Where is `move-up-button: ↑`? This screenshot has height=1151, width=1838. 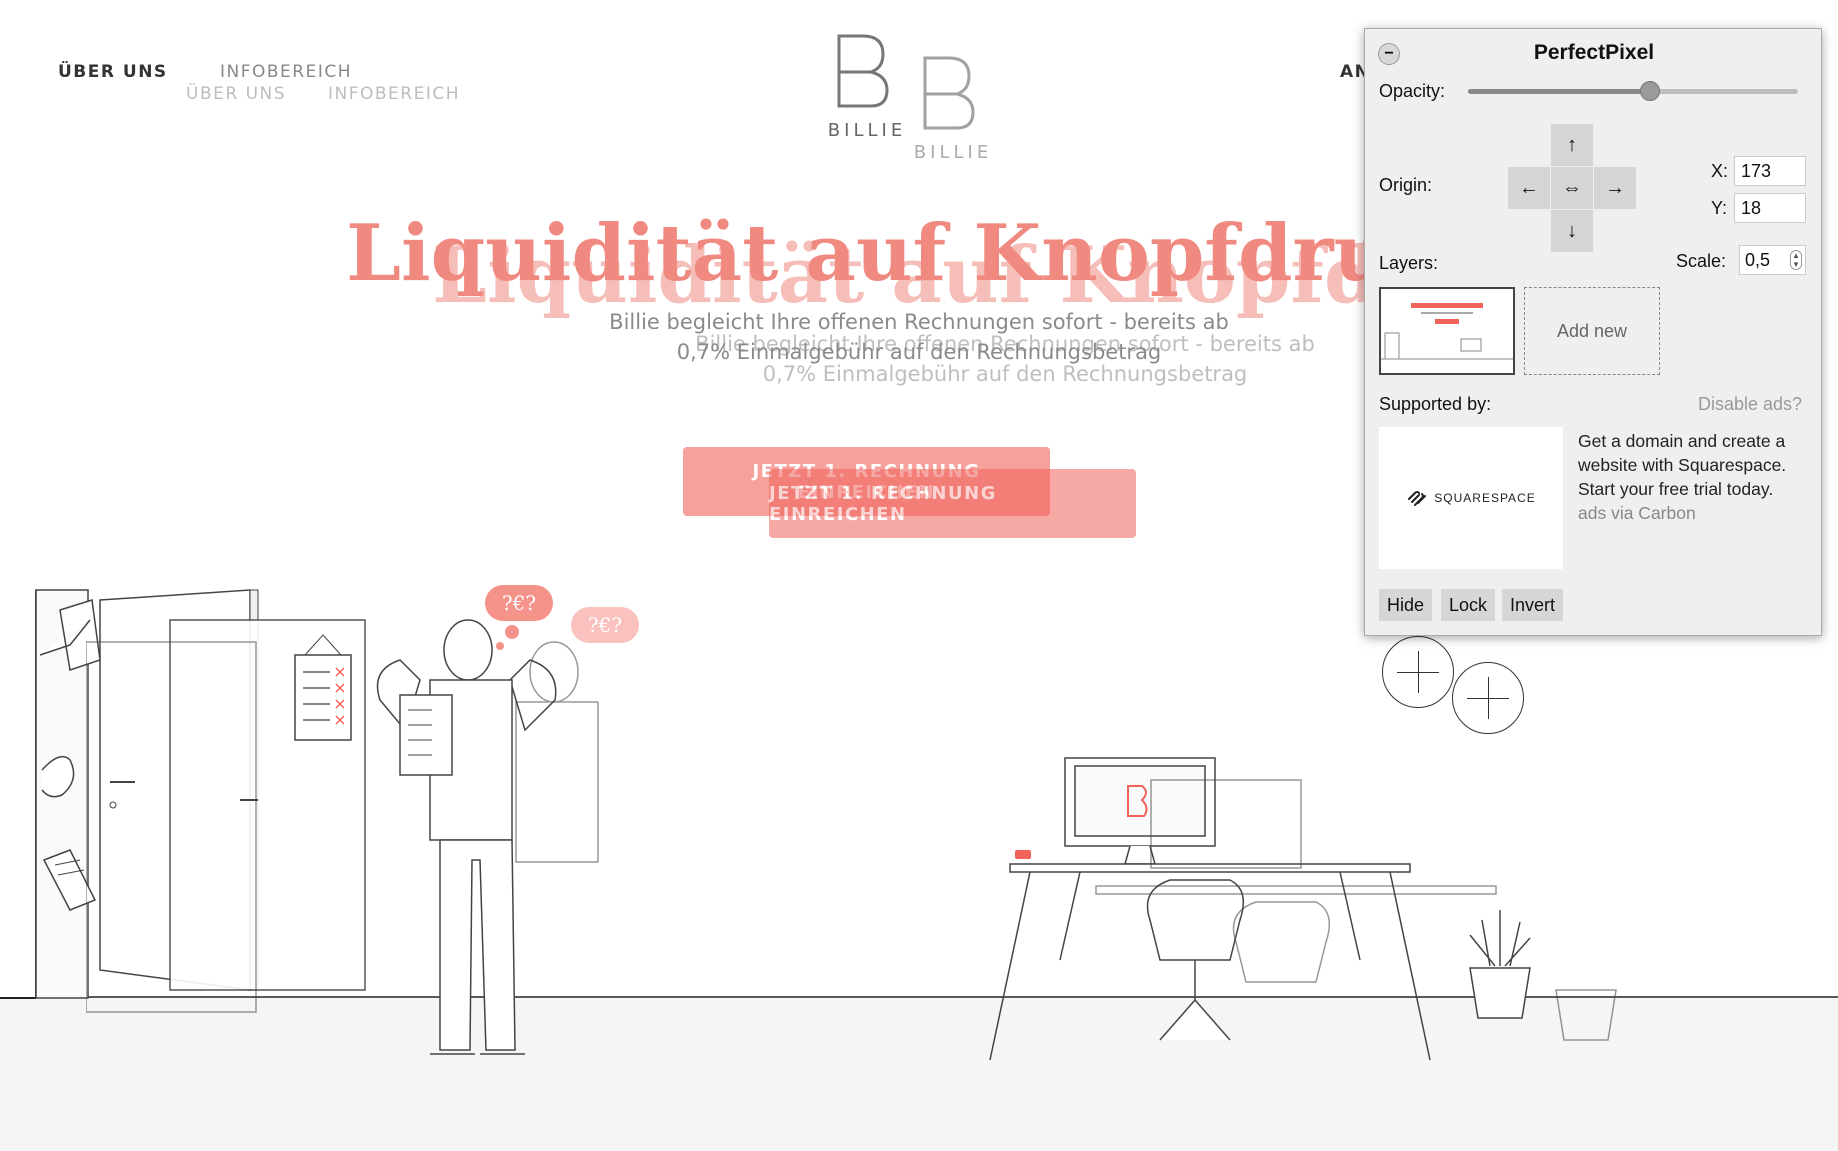
move-up-button: ↑ is located at coordinates (1572, 145).